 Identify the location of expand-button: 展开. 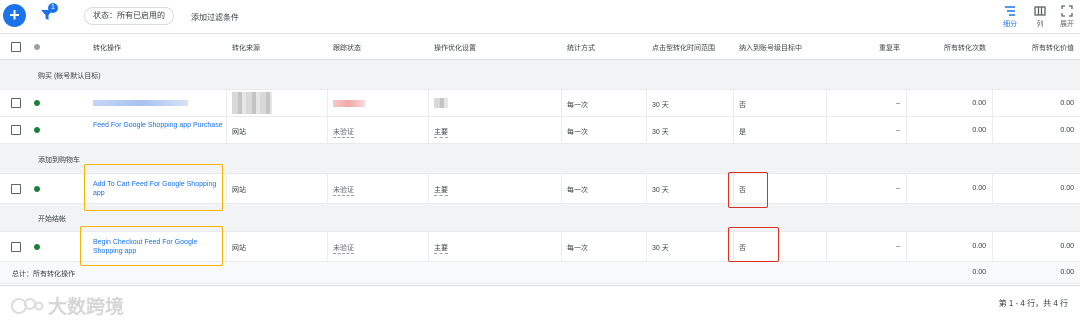
(1066, 17).